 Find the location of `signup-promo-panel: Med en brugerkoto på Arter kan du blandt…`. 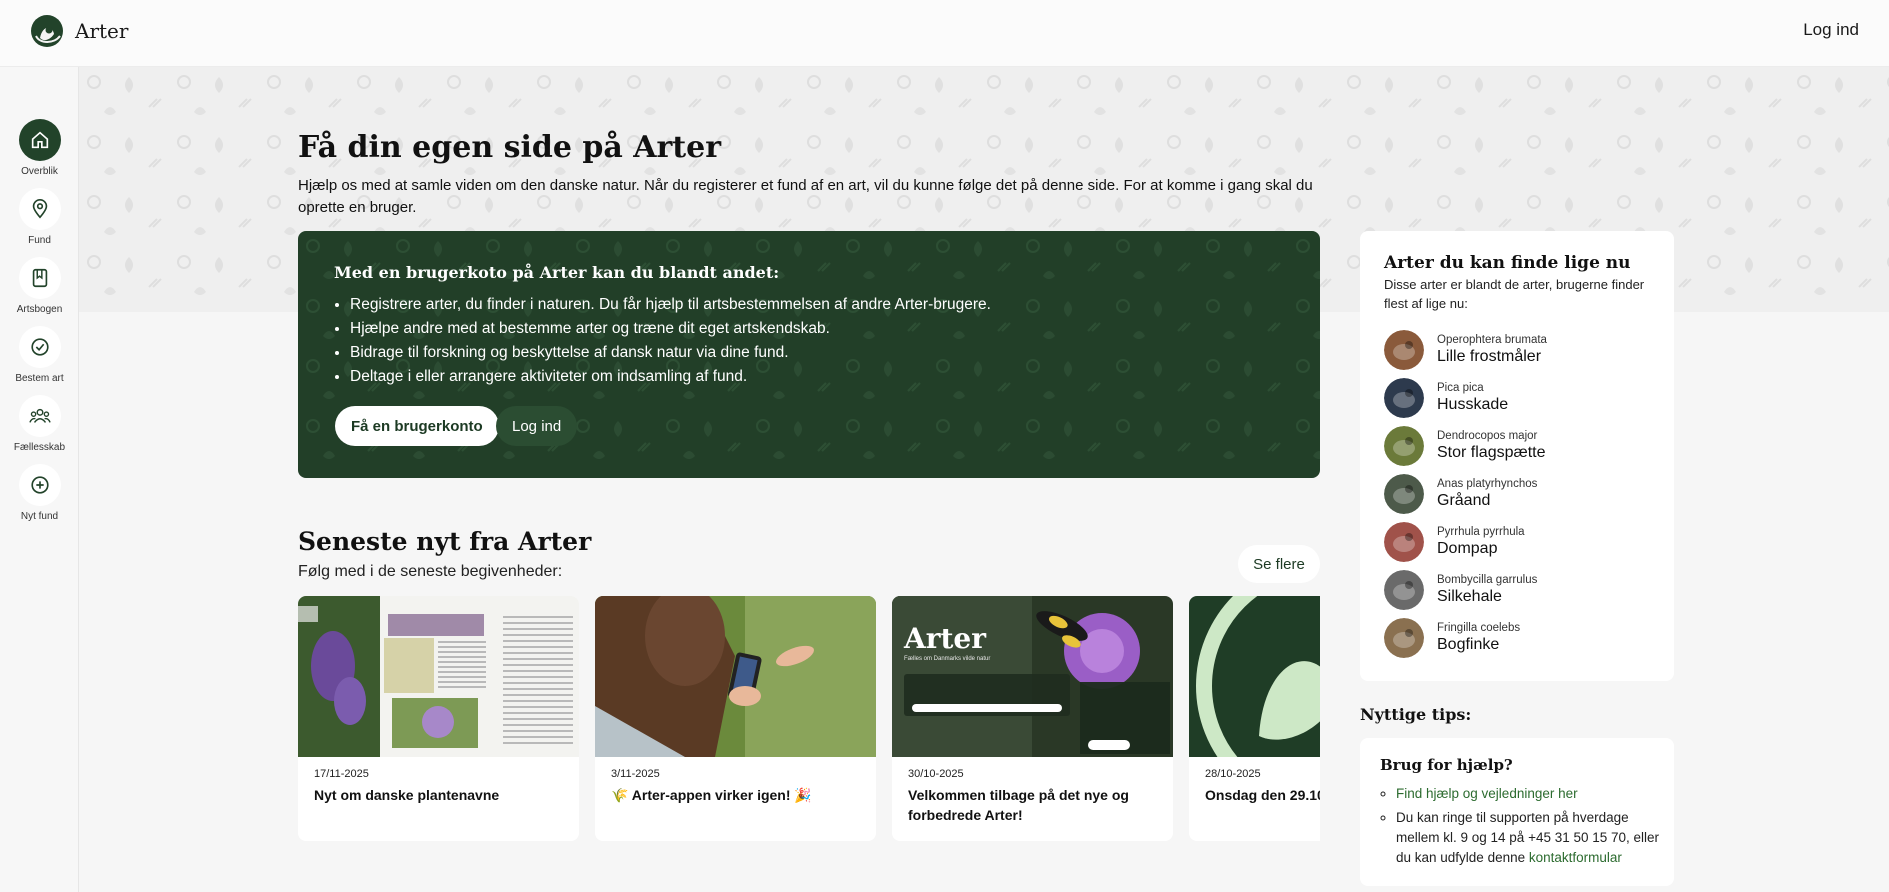

signup-promo-panel: Med en brugerkoto på Arter kan du blandt… is located at coordinates (809, 354).